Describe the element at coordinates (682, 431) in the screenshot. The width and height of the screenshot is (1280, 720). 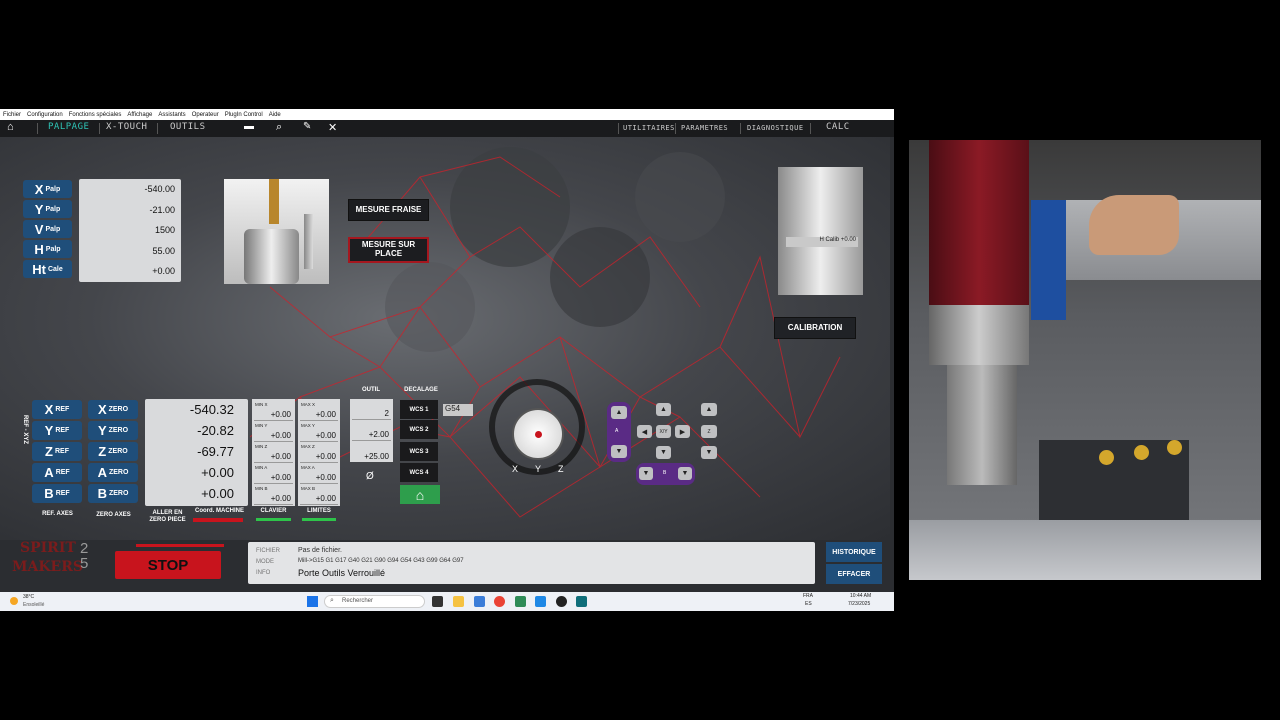
I see `jog-x-plus-button: ▶` at that location.